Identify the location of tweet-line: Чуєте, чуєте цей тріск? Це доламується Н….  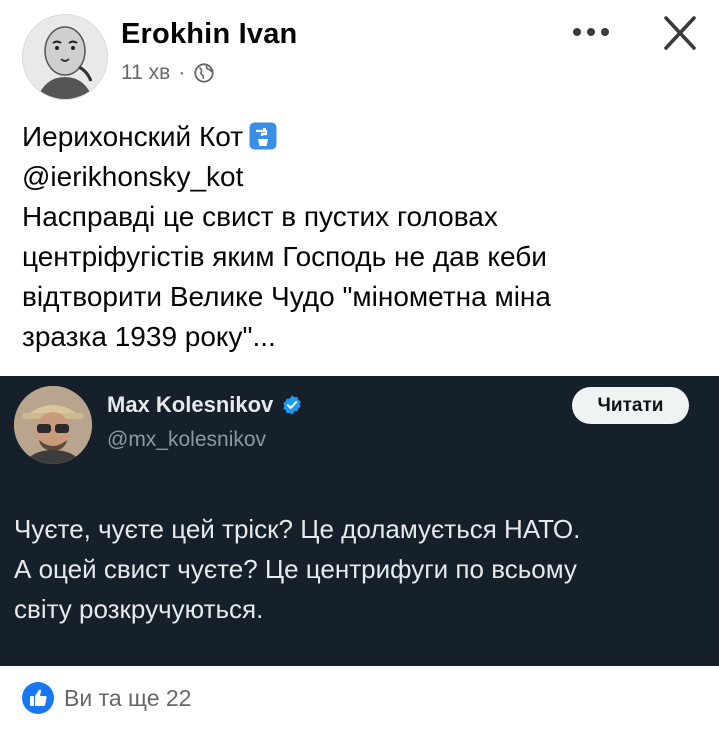
(297, 529).